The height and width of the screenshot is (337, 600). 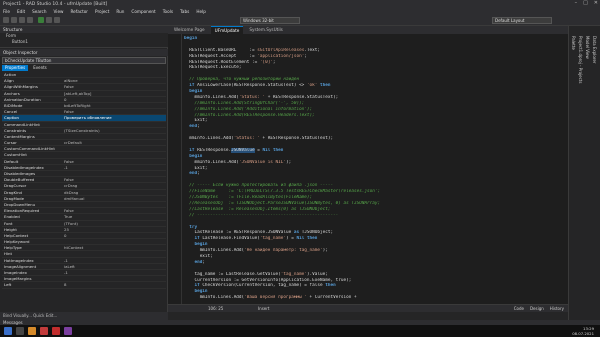 What do you see at coordinates (184, 11) in the screenshot?
I see `menu-item-tabs: Tabs` at bounding box center [184, 11].